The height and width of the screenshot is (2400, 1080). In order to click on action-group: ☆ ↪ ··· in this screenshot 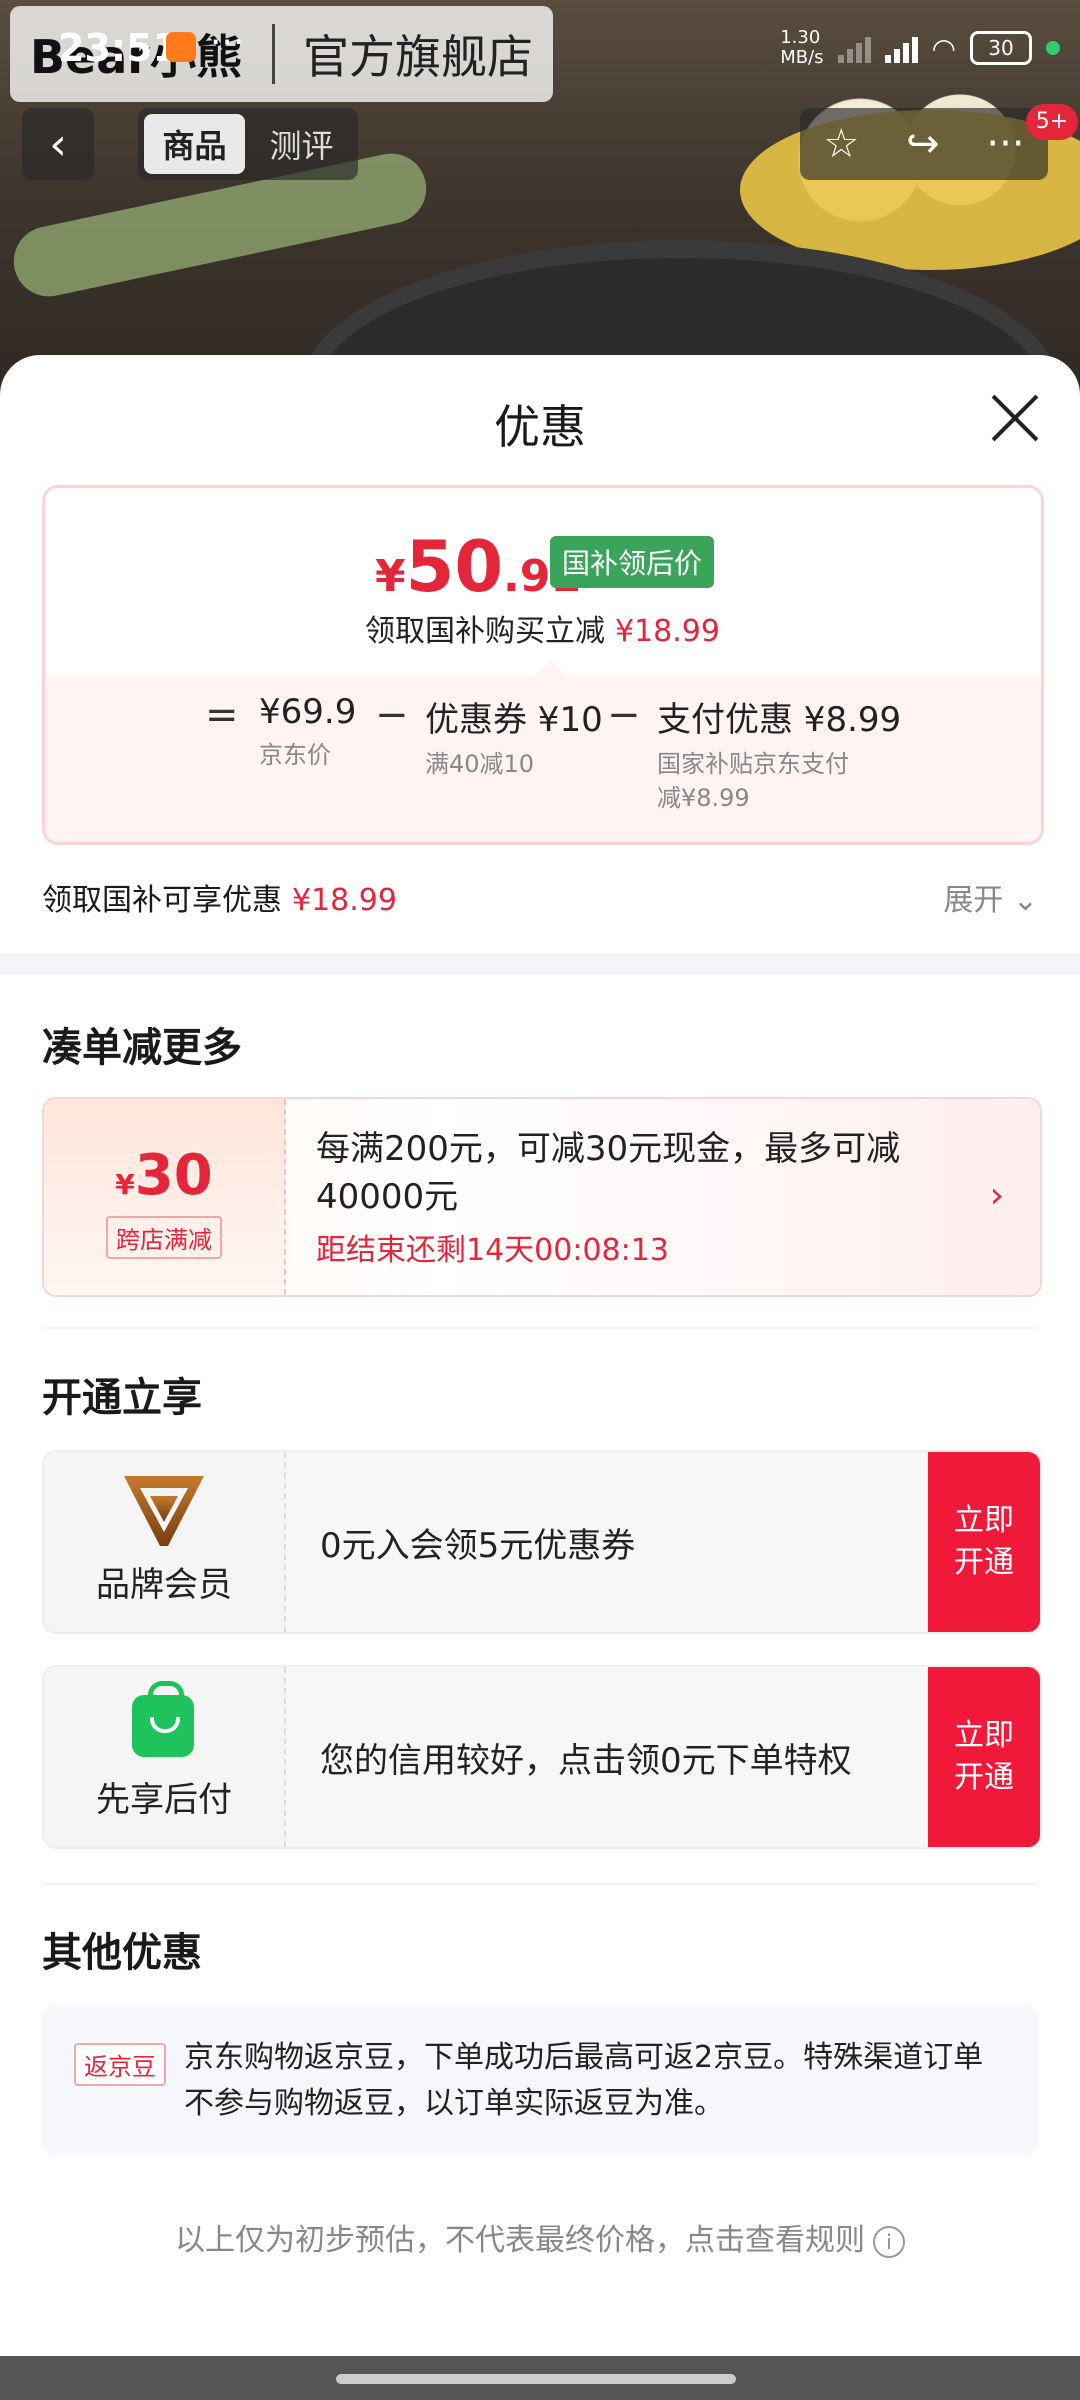, I will do `click(924, 144)`.